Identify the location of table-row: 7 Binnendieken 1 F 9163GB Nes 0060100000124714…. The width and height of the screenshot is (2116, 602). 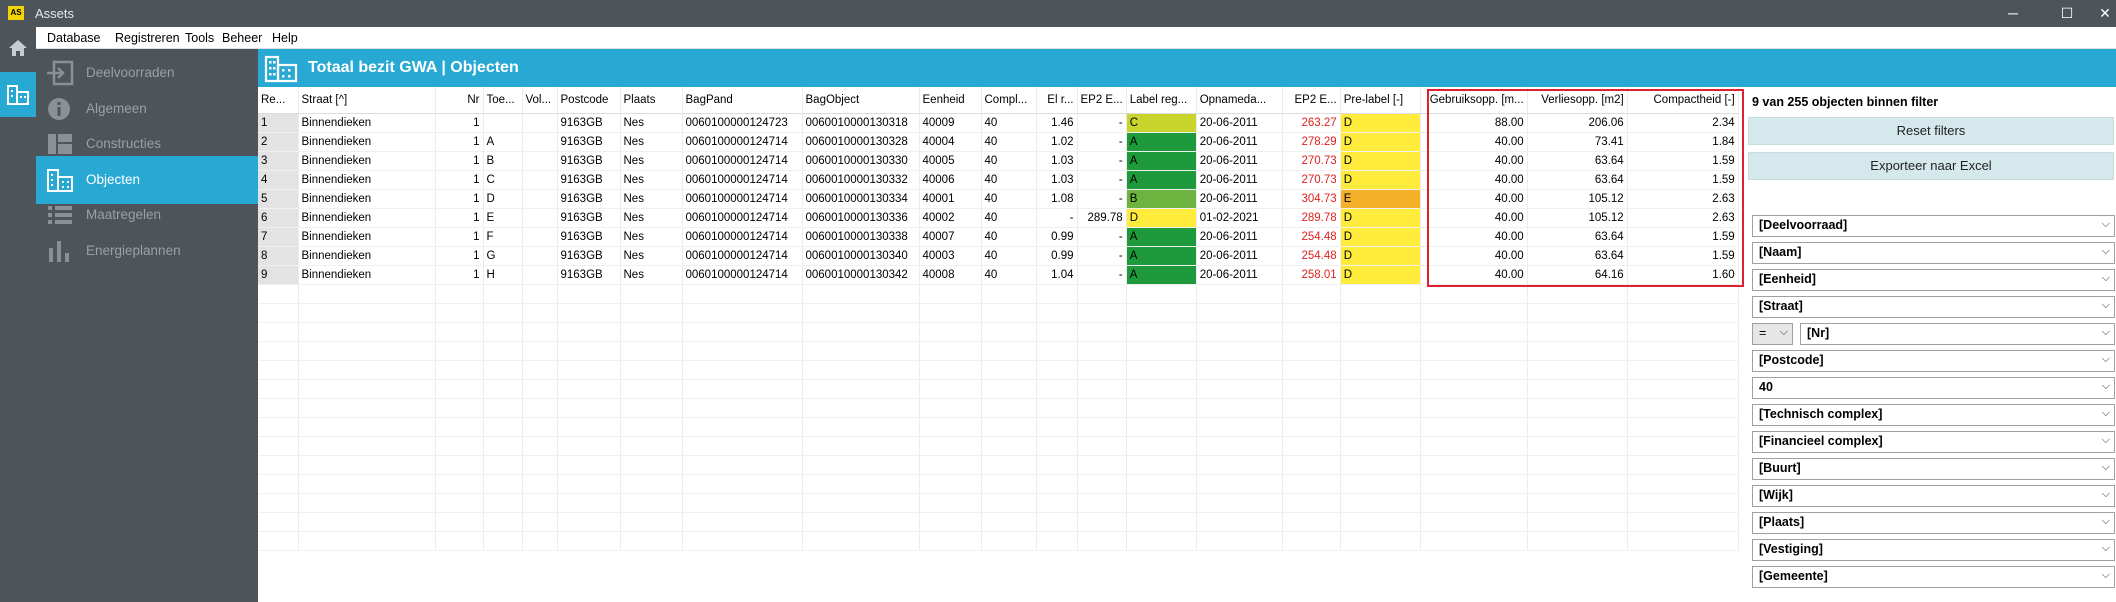
(998, 237).